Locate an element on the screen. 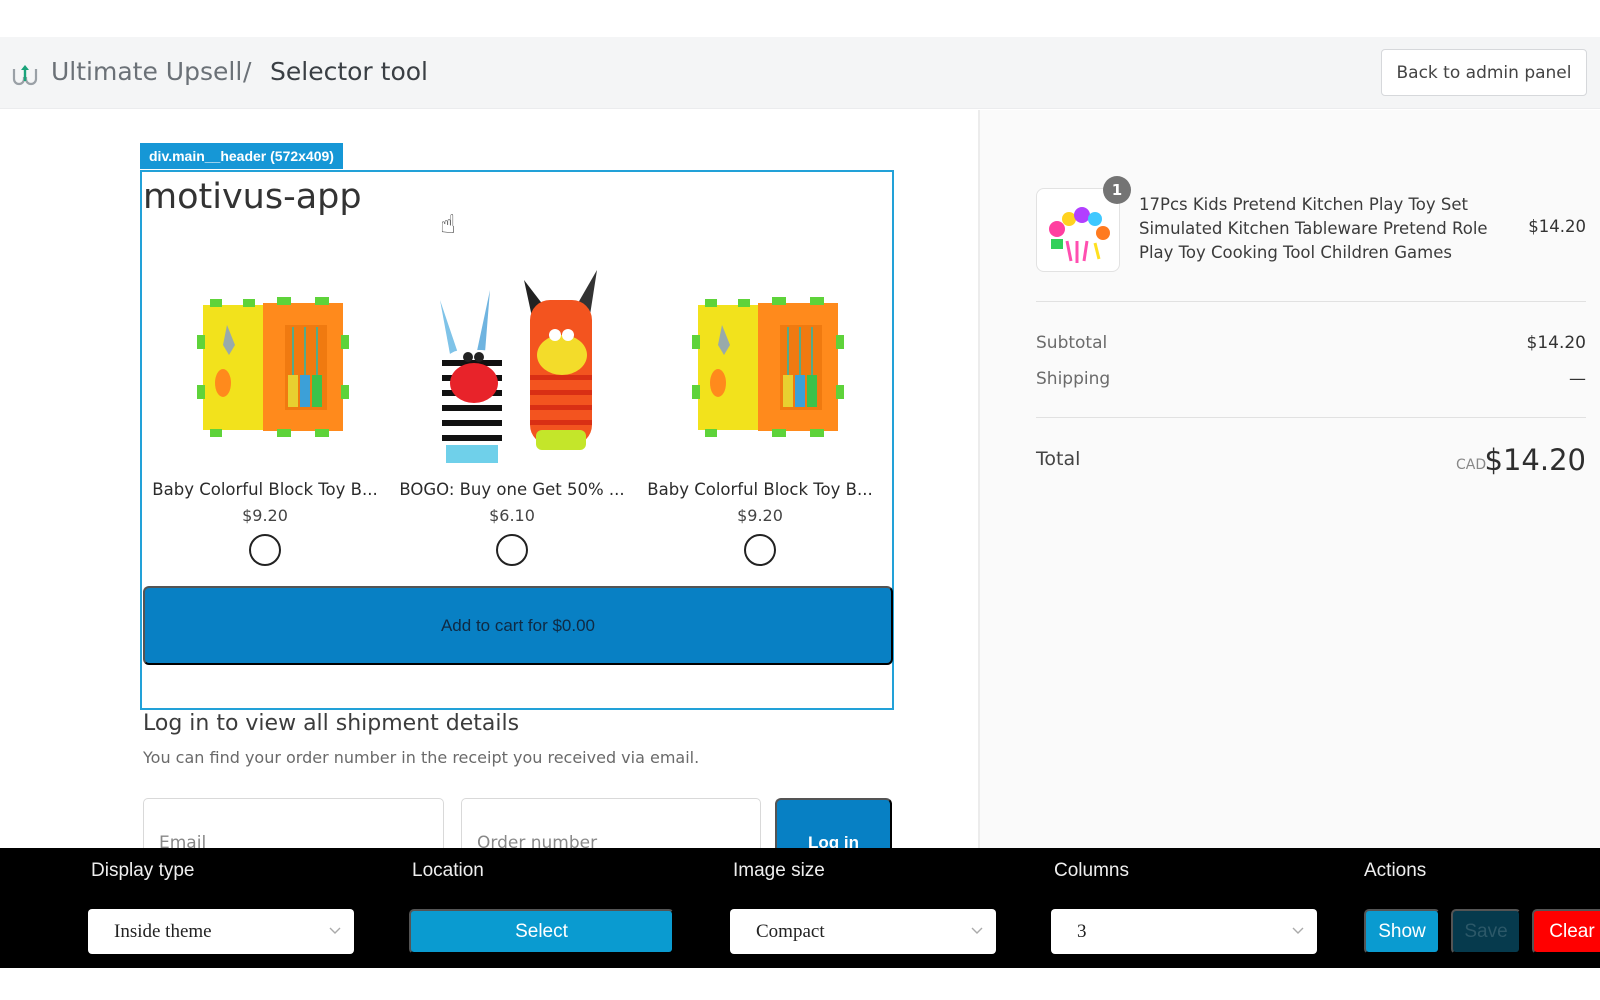 This screenshot has width=1600, height=1000. columns-select: 3 is located at coordinates (1184, 931).